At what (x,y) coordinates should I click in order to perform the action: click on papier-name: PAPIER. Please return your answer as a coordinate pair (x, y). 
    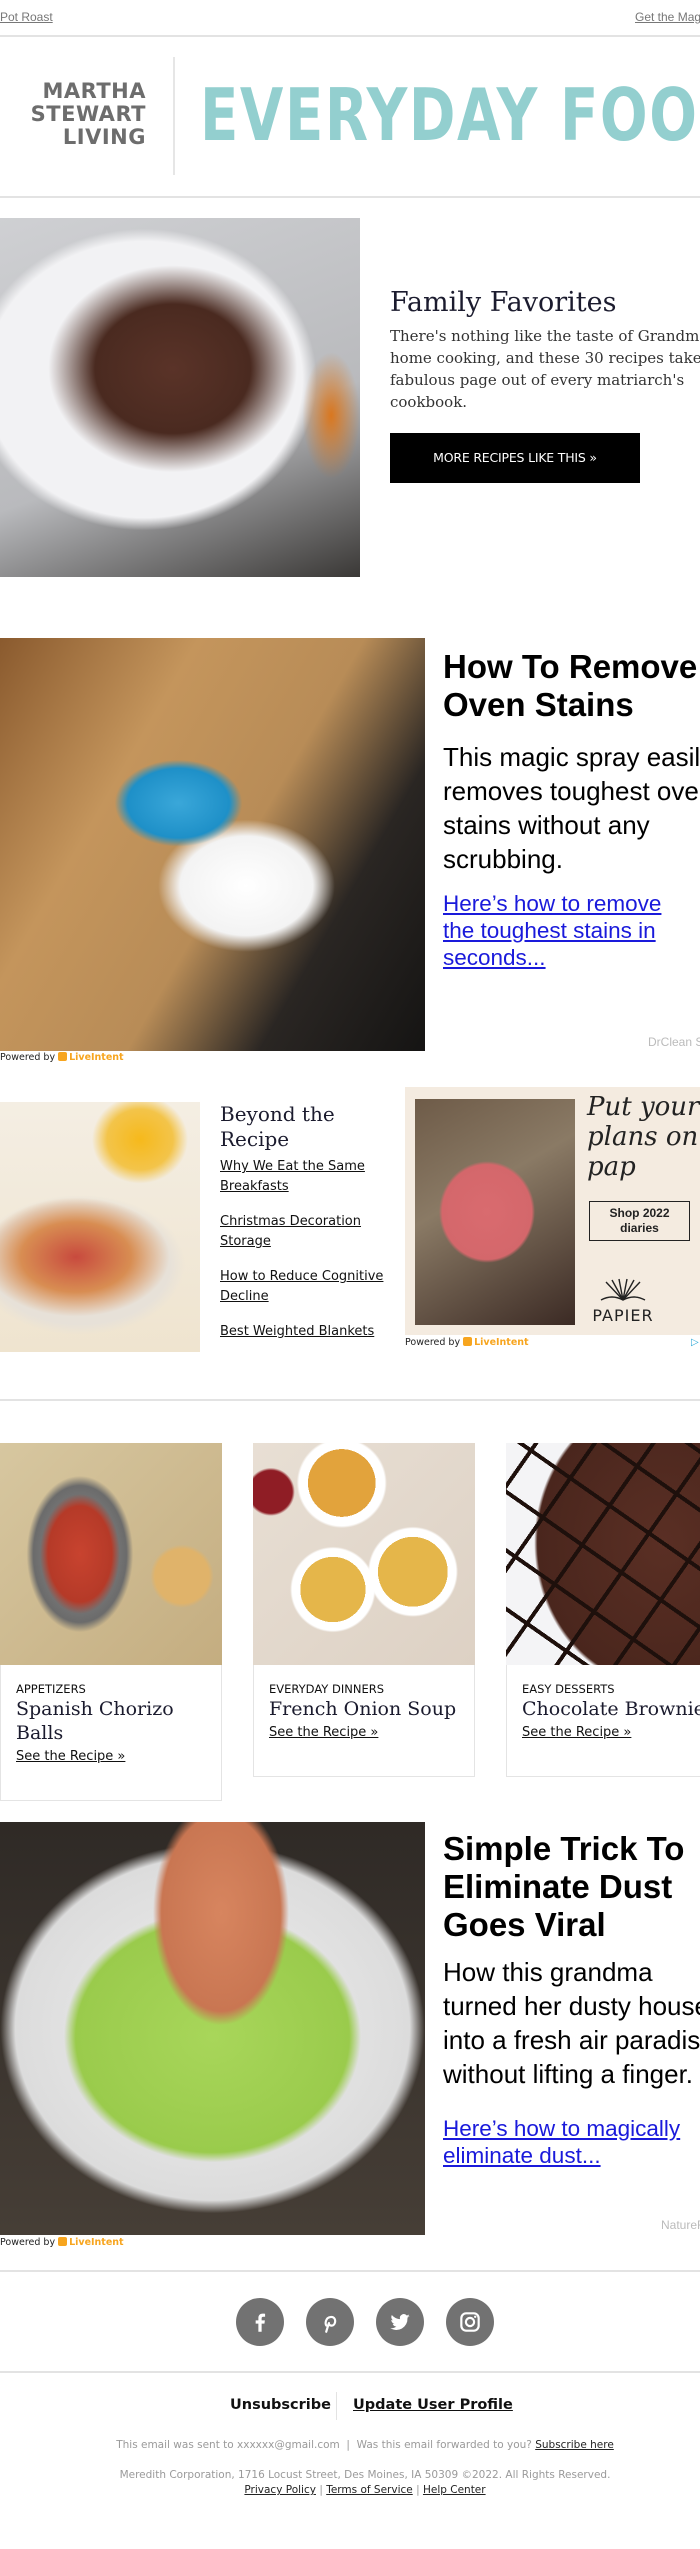
    Looking at the image, I should click on (623, 1315).